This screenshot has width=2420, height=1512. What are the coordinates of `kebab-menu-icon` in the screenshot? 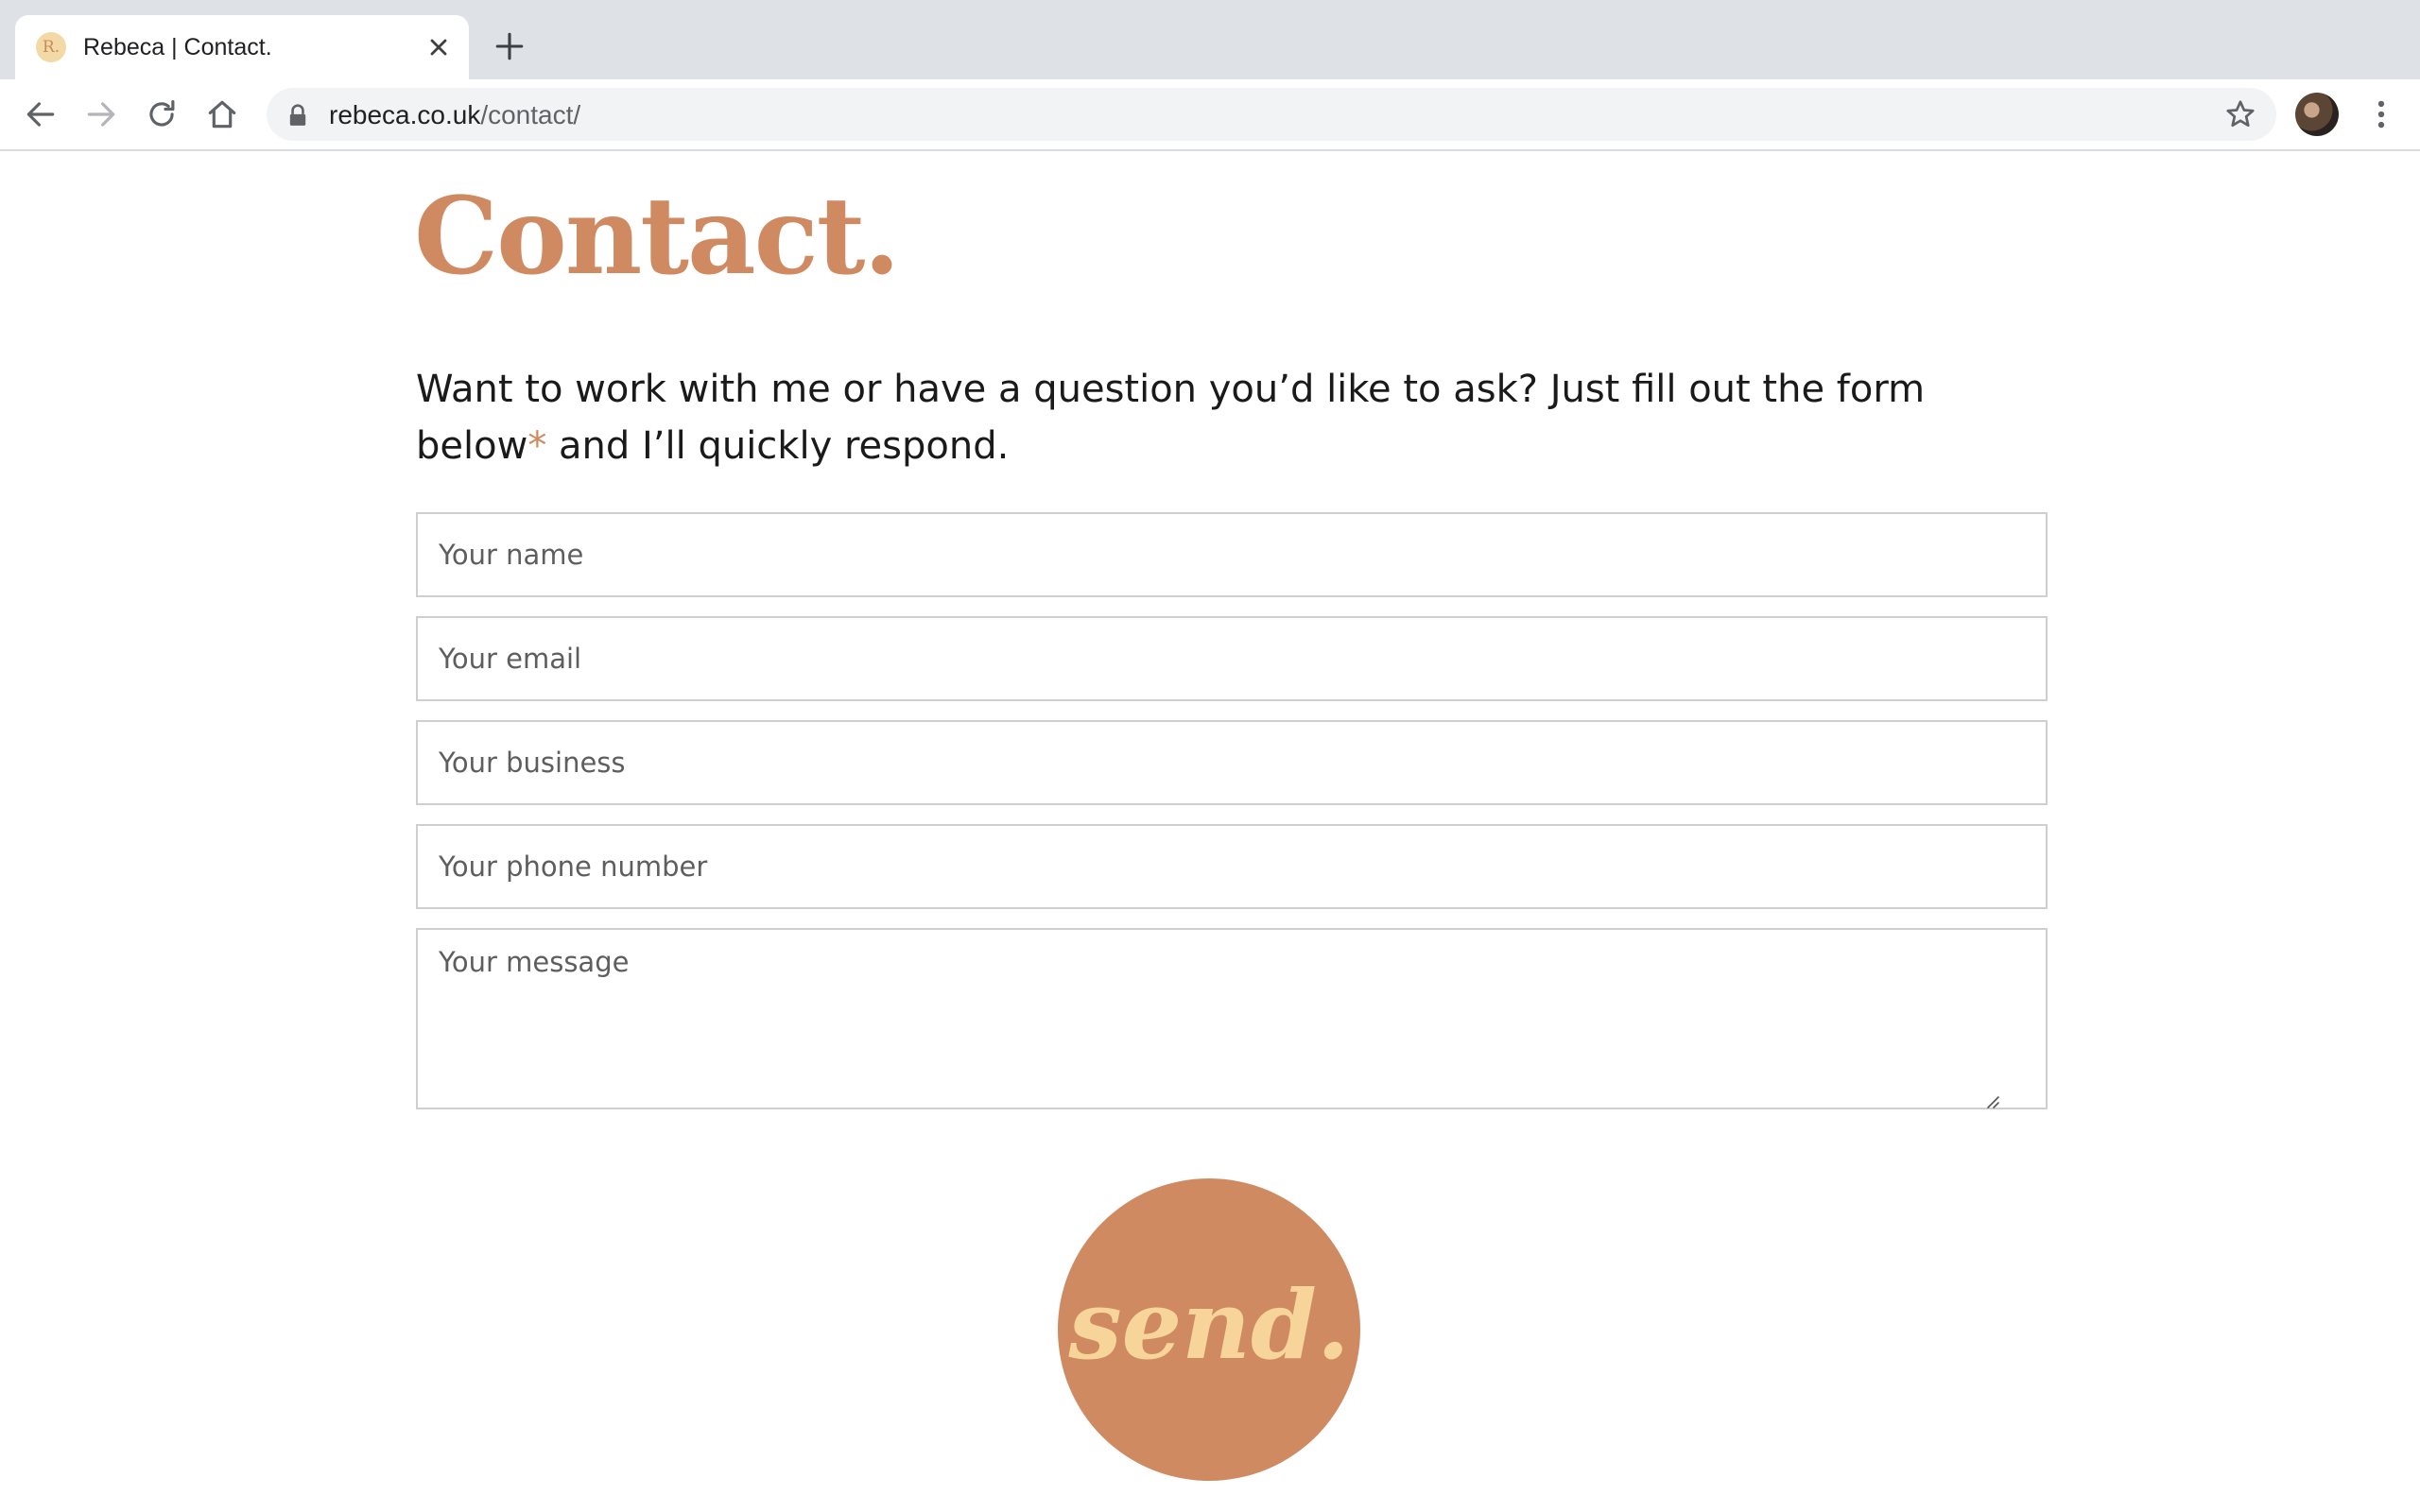 It's located at (2381, 114).